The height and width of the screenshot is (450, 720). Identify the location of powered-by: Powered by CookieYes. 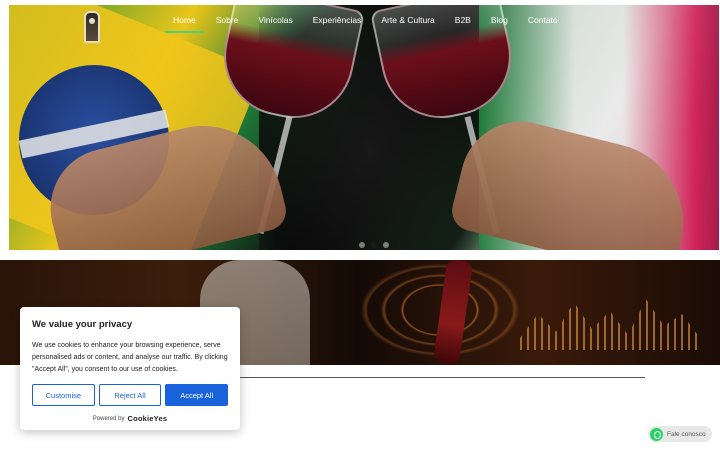
(130, 418).